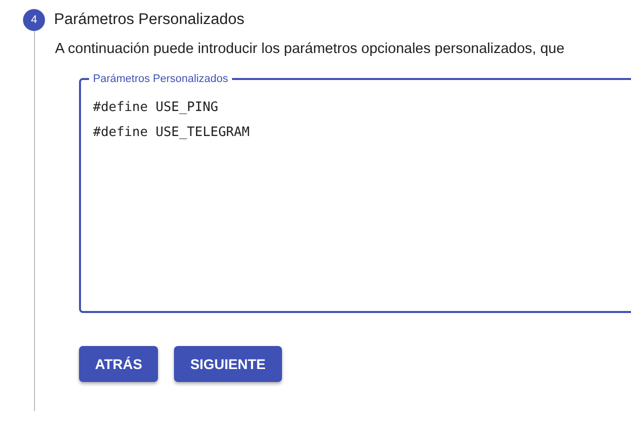 The width and height of the screenshot is (631, 422). Describe the element at coordinates (310, 49) in the screenshot. I see `step-description: A continuación puede introducir los parámetros opcionales personalizados, que` at that location.